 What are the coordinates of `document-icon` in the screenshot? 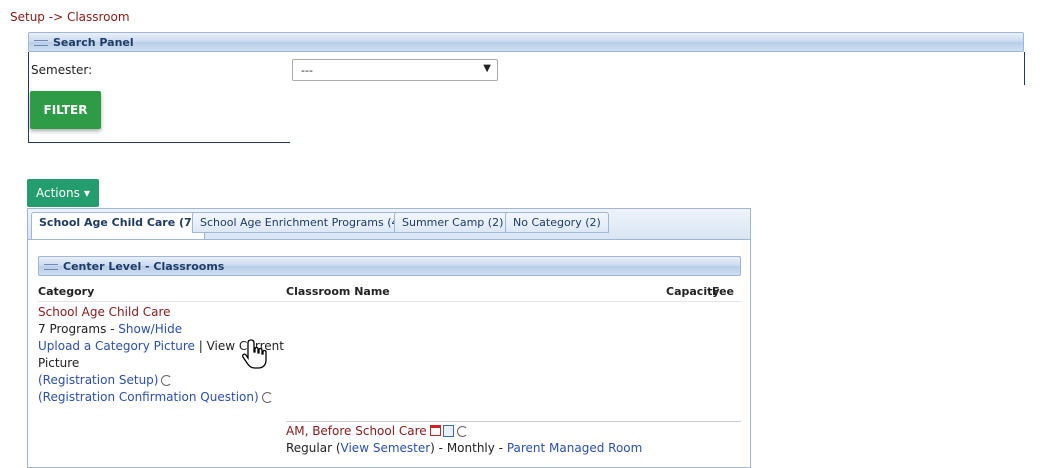 It's located at (448, 431).